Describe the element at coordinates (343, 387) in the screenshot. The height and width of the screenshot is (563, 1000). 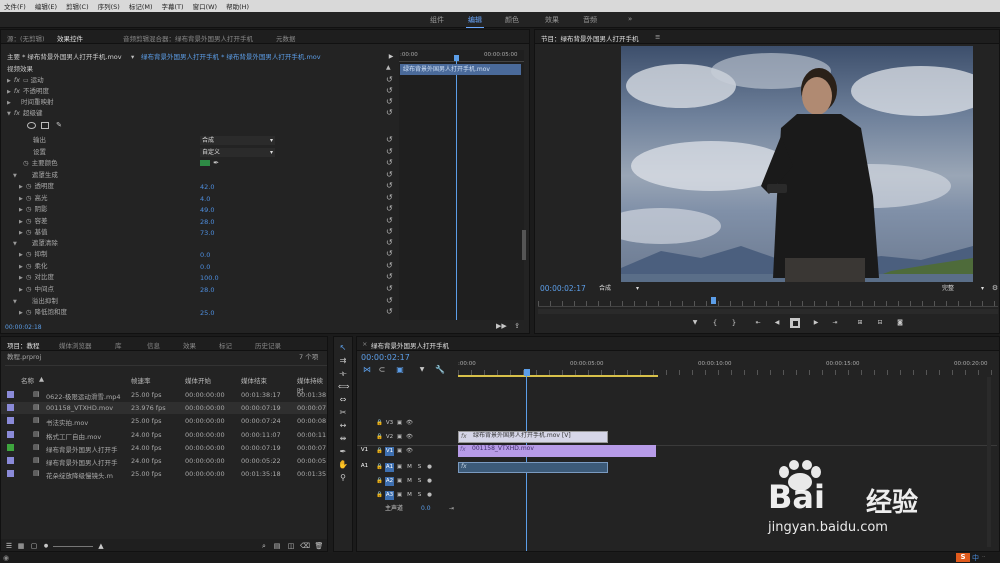
I see `rolling-edit-tool-icon: ⟺` at that location.